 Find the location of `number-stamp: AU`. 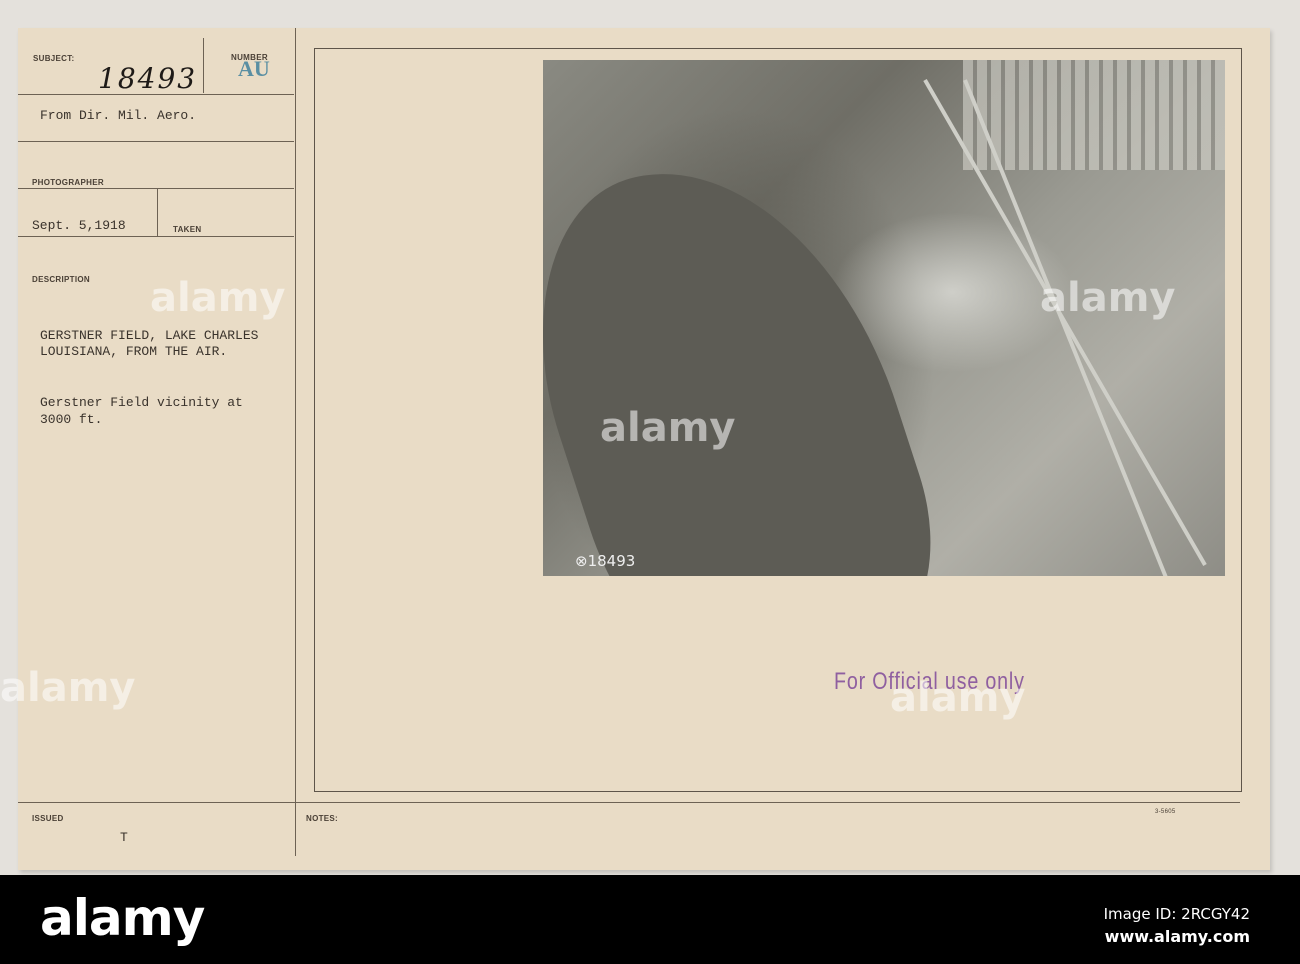

number-stamp: AU is located at coordinates (254, 68).